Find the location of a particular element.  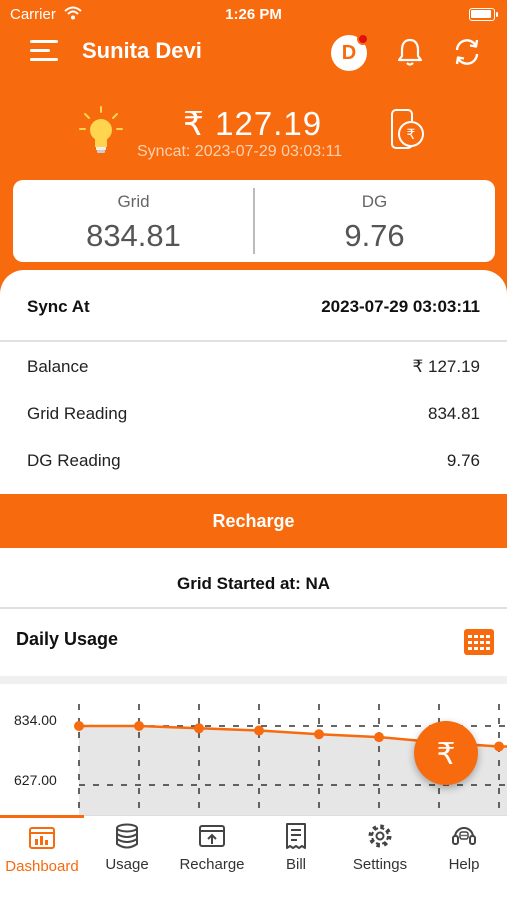

nav-label-settings: Settings is located at coordinates (380, 864).